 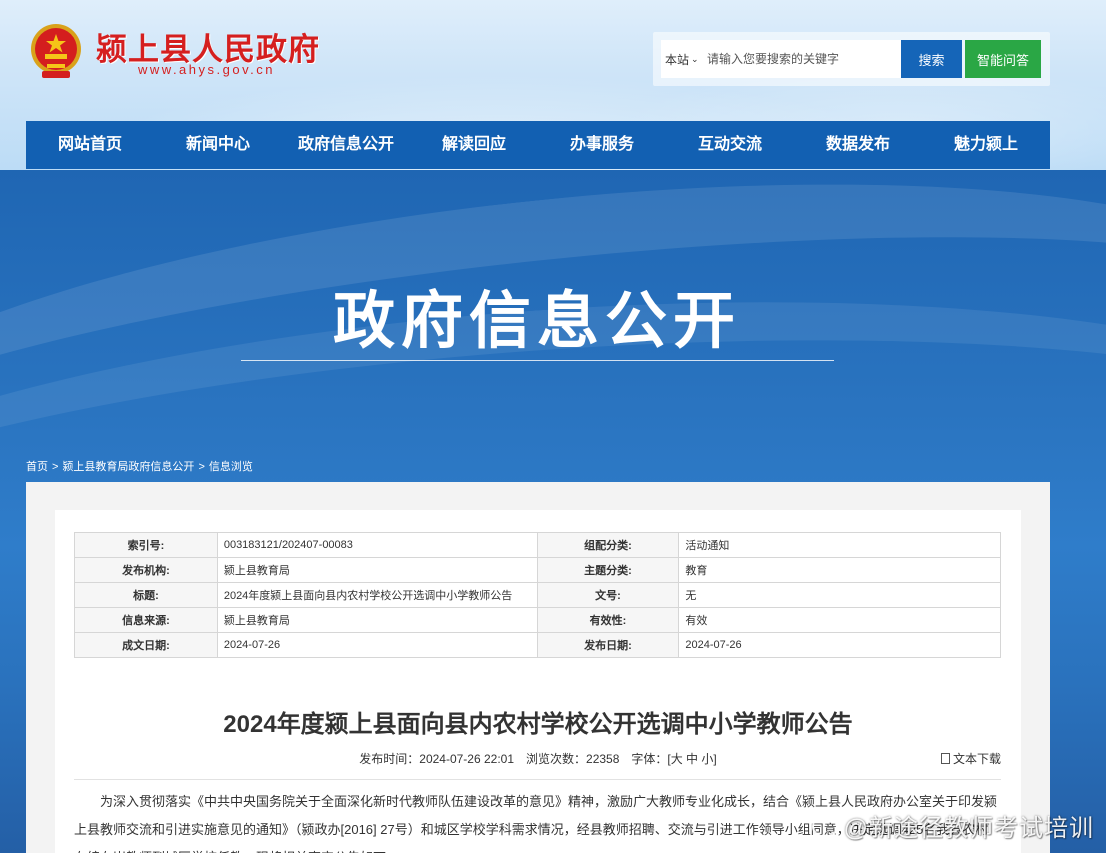 I want to click on table-row: 信息来源: 颍上县教育局 有效性: 有效, so click(x=537, y=620).